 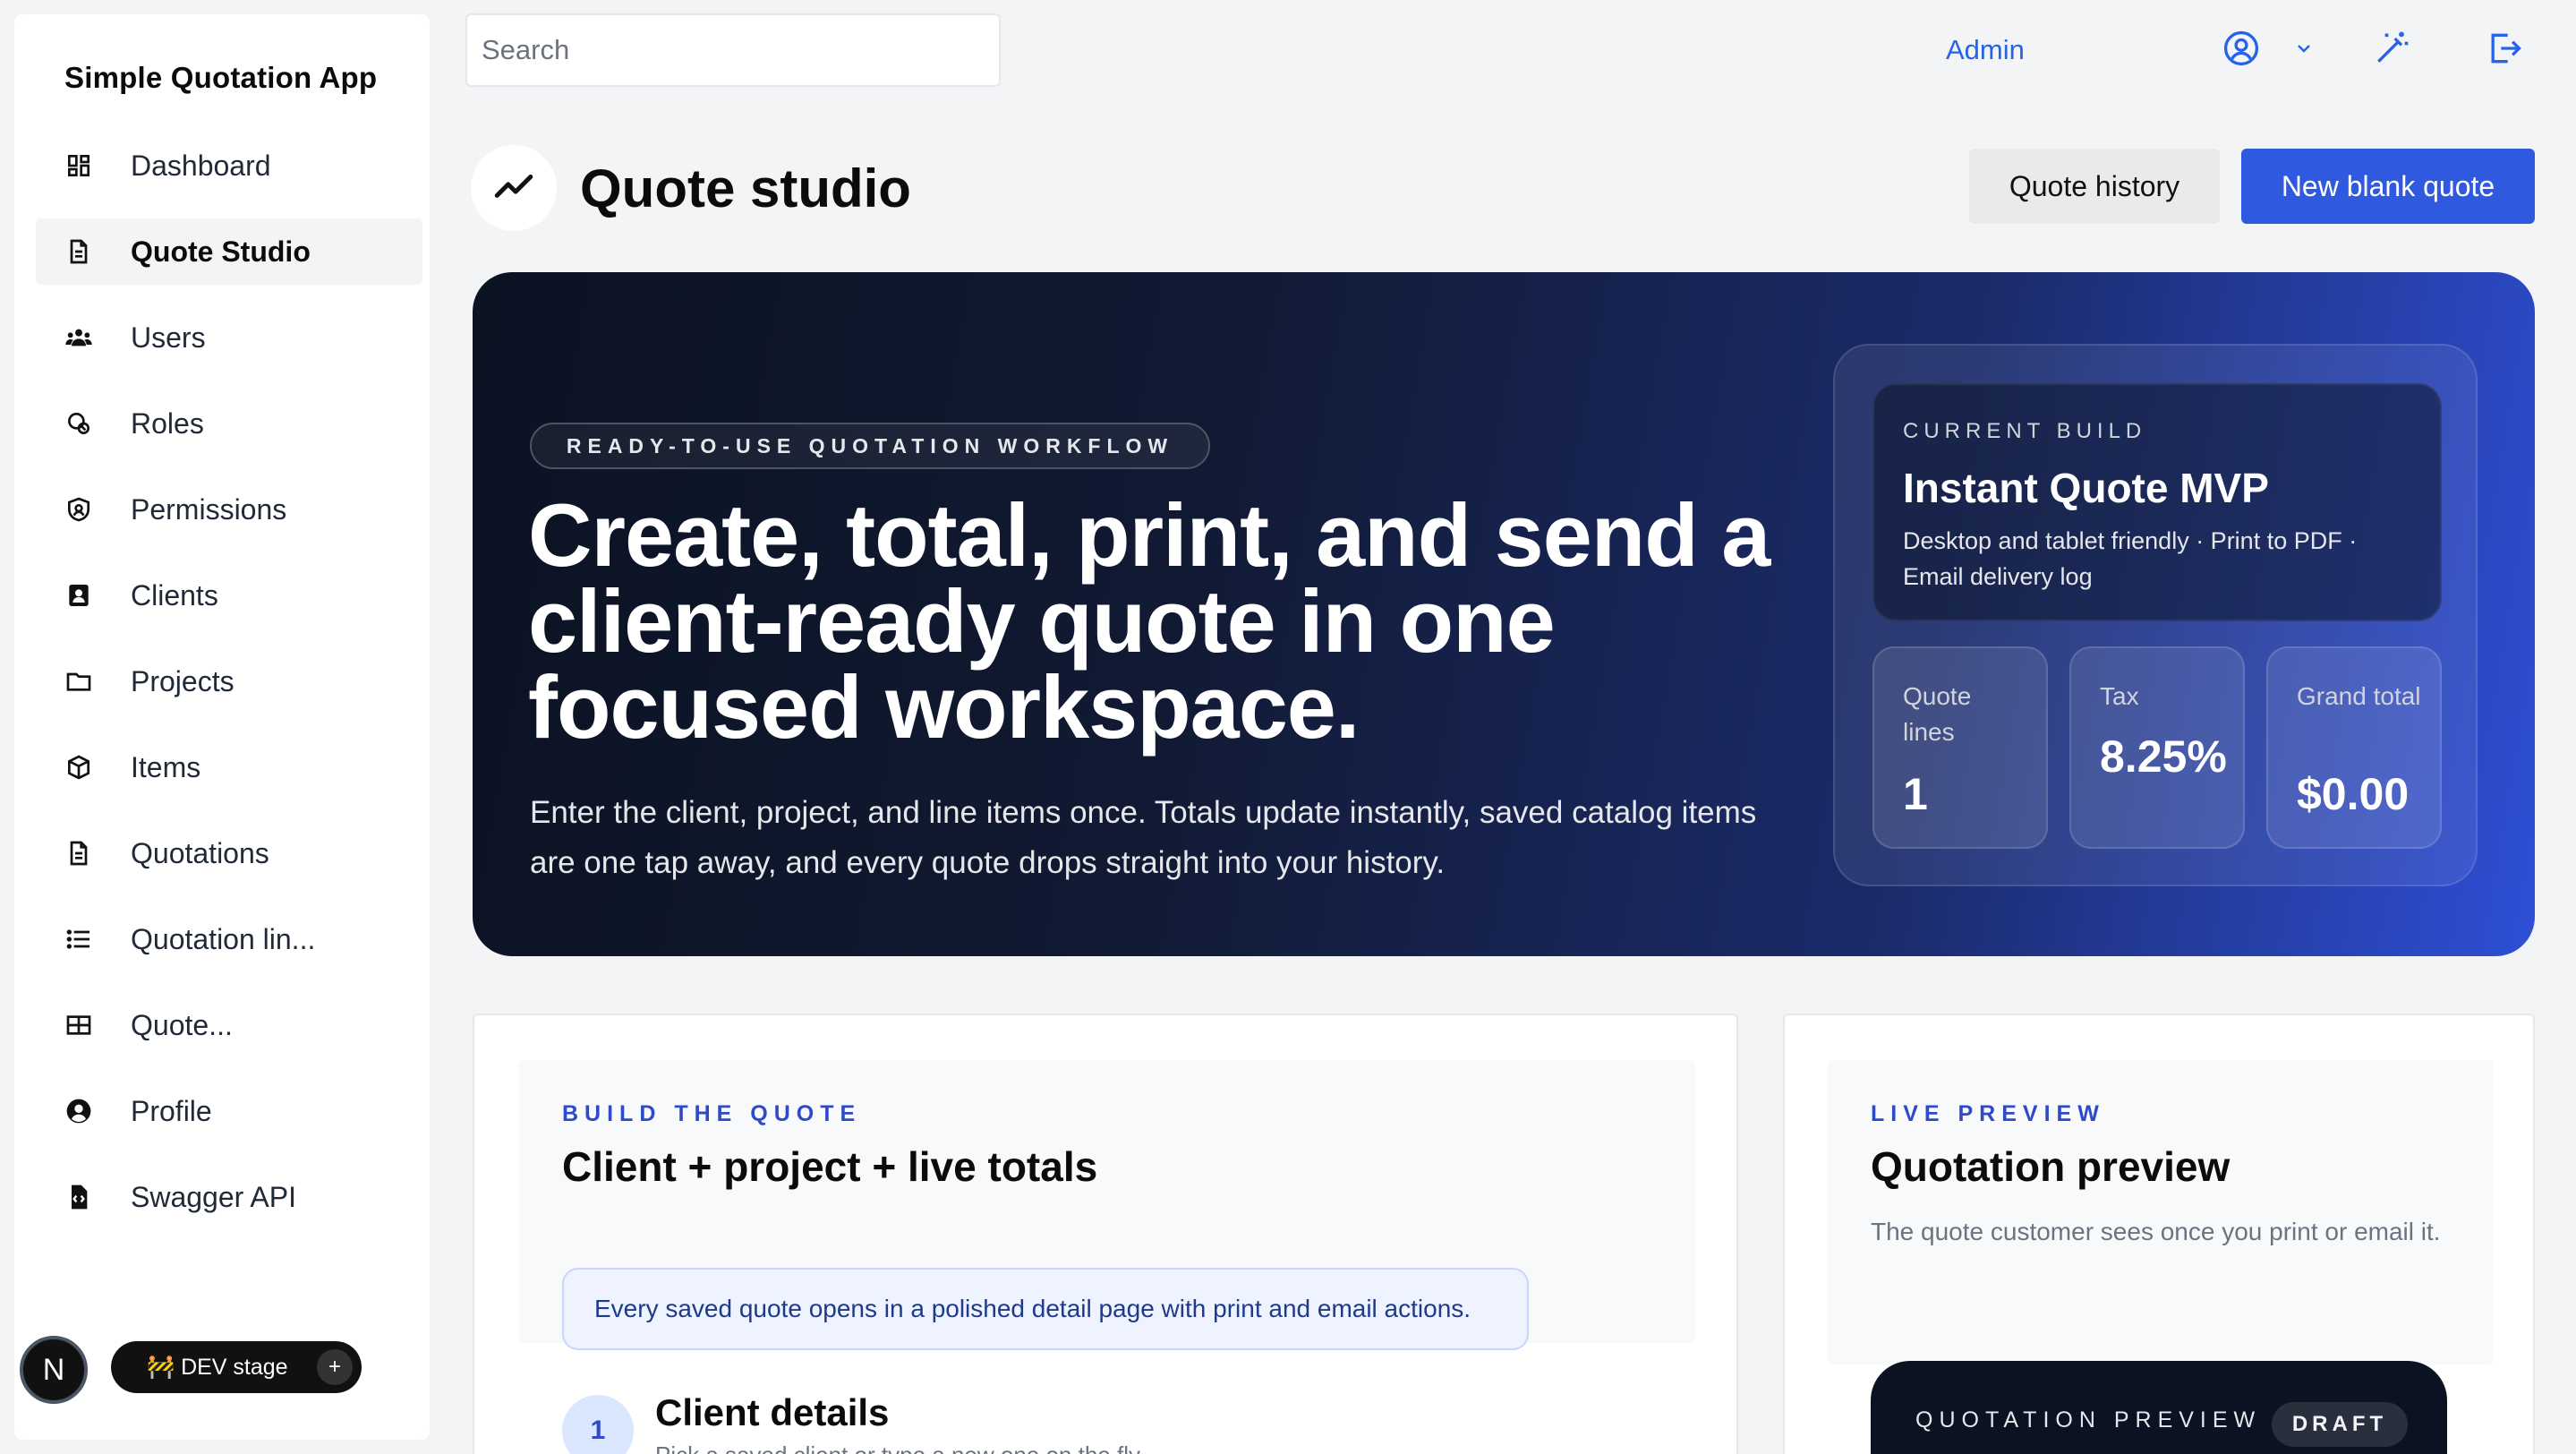 I want to click on stat-value: 1, so click(x=1915, y=794).